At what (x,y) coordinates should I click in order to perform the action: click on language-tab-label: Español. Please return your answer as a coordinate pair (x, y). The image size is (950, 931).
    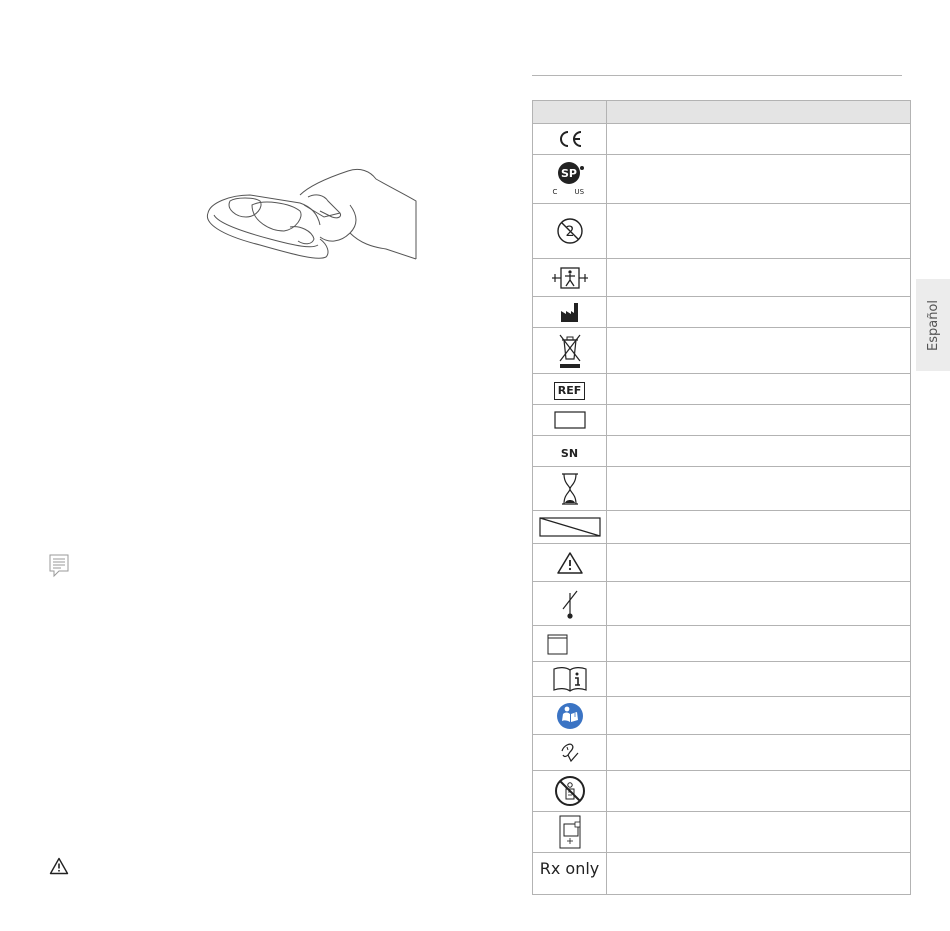
    Looking at the image, I should click on (933, 325).